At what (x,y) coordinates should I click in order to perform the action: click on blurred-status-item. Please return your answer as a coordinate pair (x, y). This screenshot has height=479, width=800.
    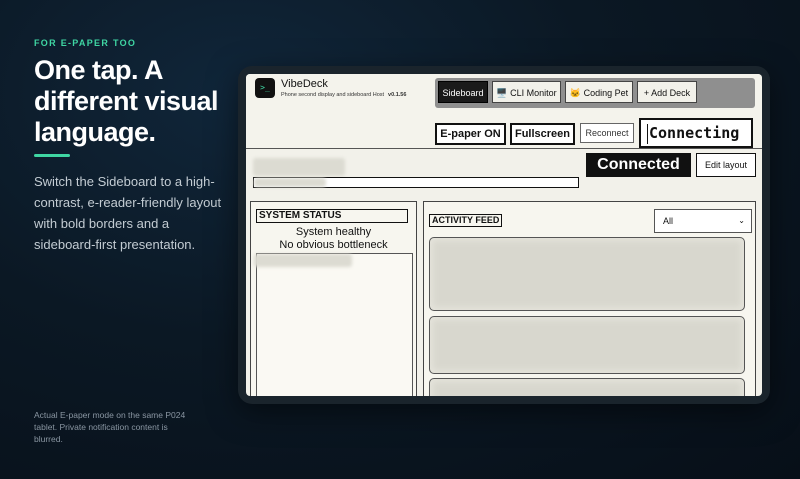
    Looking at the image, I should click on (303, 260).